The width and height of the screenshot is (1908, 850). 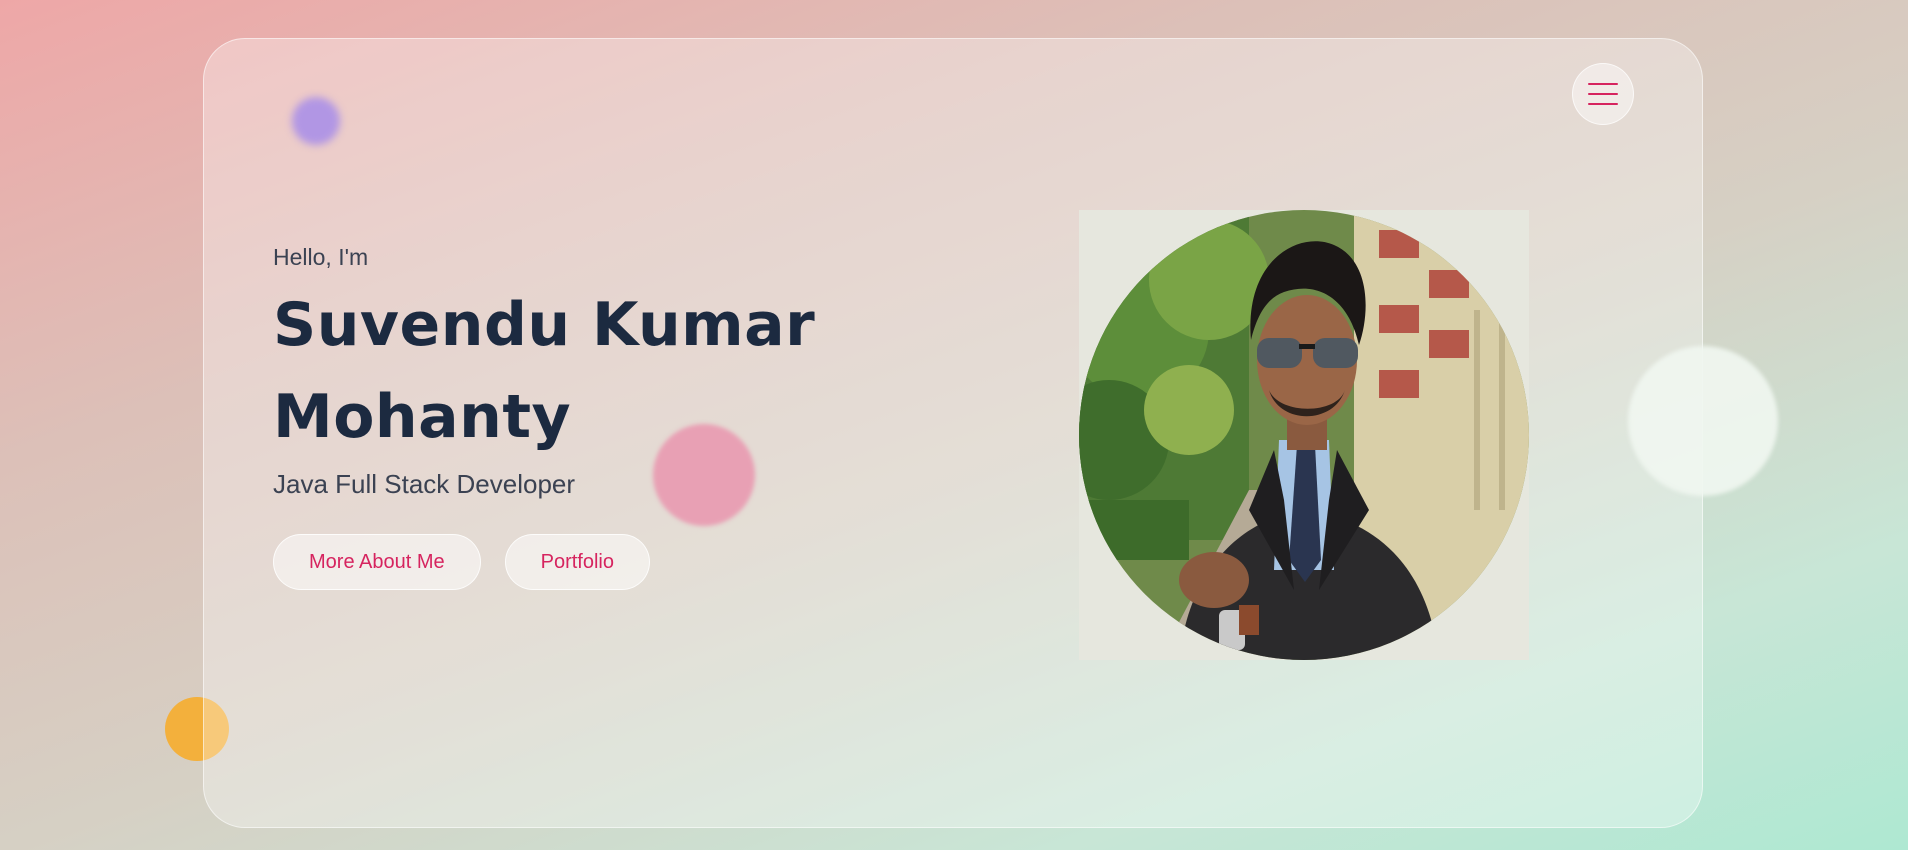 What do you see at coordinates (583, 371) in the screenshot?
I see `hero-name: Suvendu Kumar Mohanty` at bounding box center [583, 371].